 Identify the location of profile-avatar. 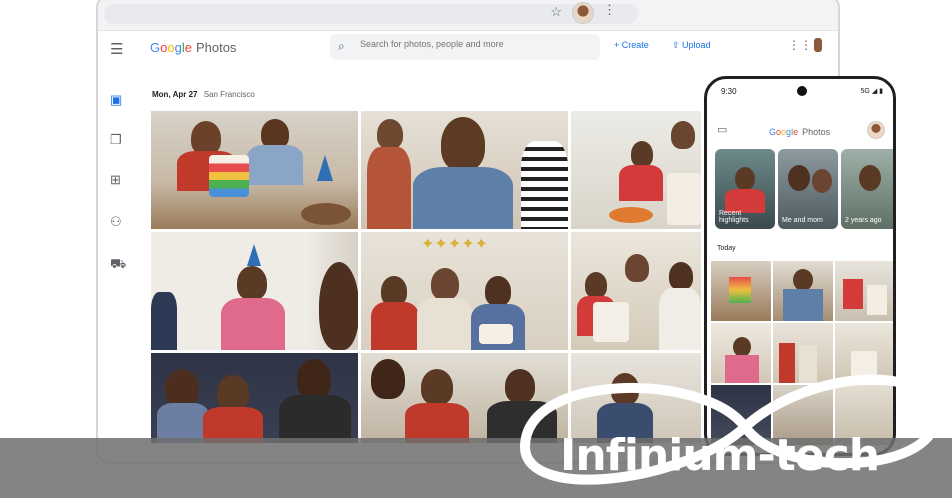
(583, 13).